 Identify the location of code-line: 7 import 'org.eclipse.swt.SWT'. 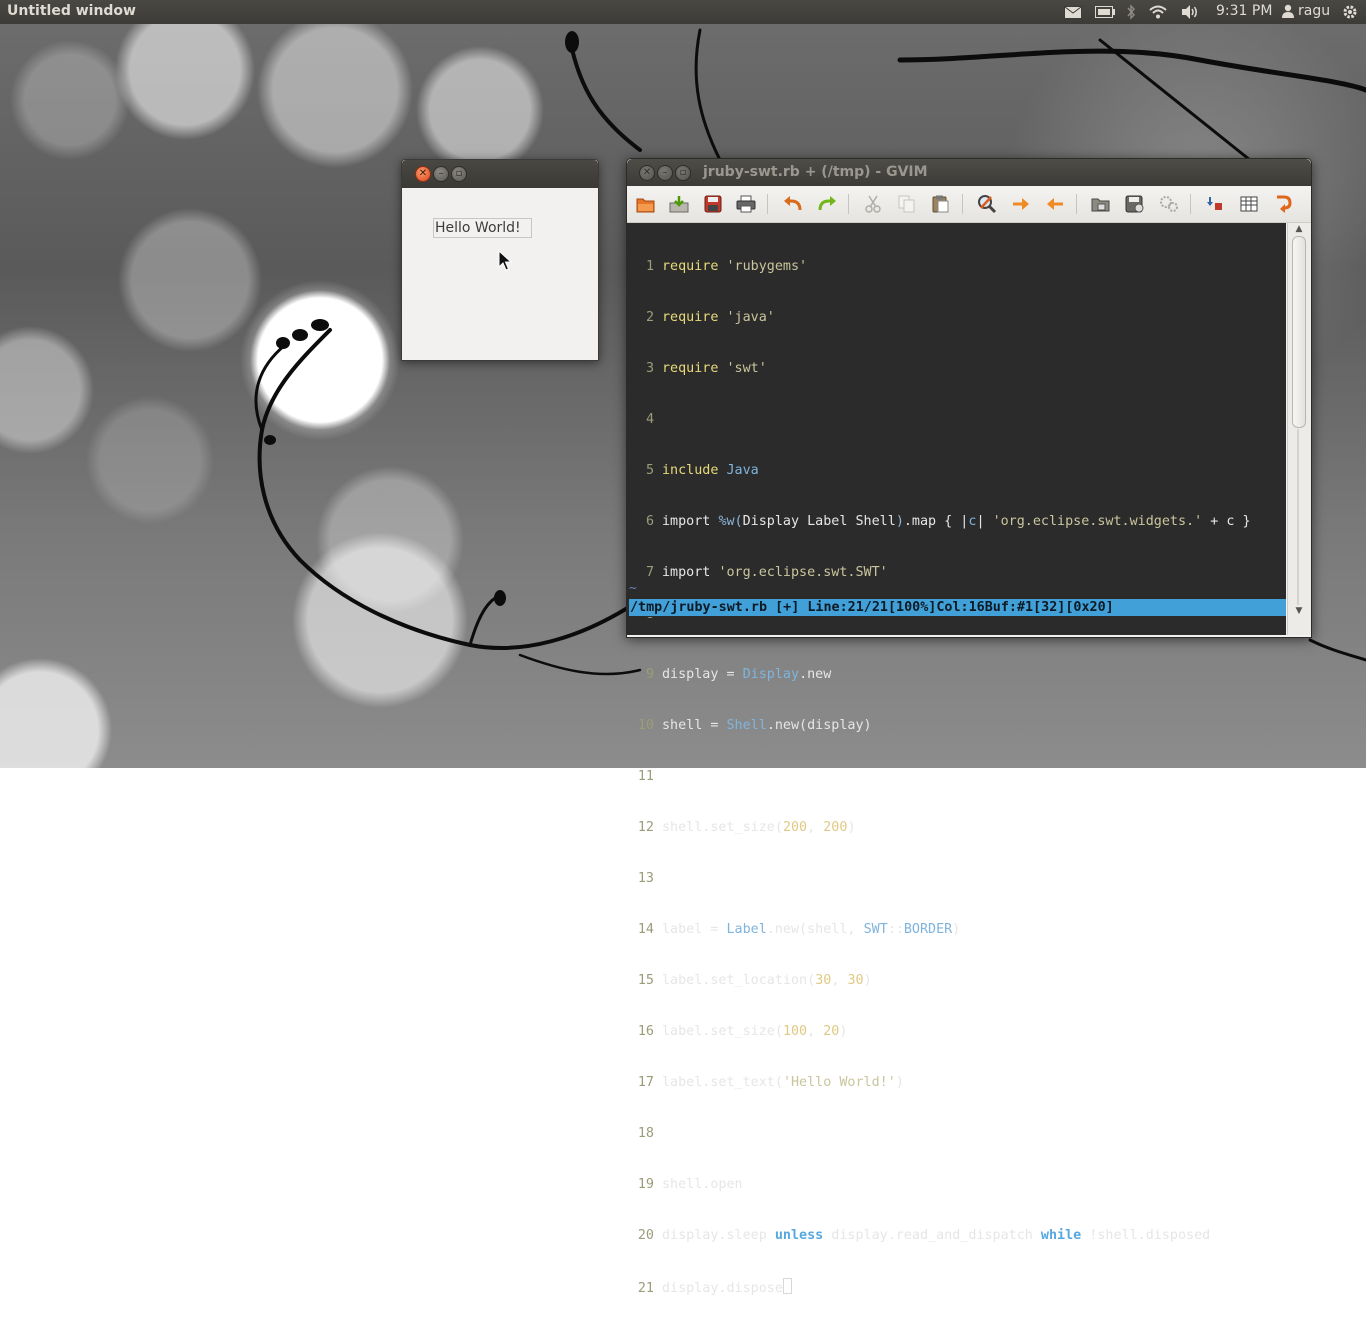
(766, 572).